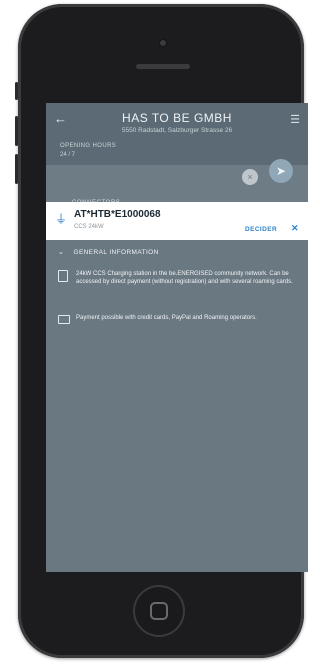  Describe the element at coordinates (16, 91) in the screenshot. I see `silent-switch` at that location.